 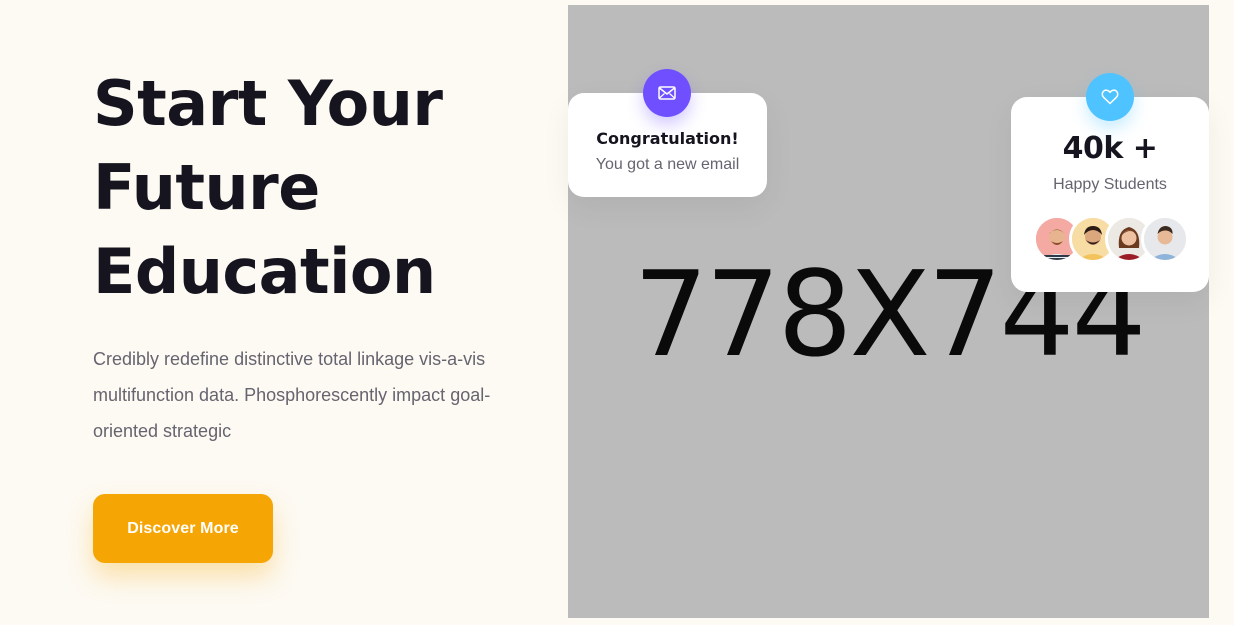 I want to click on avatar, so click(x=1165, y=239).